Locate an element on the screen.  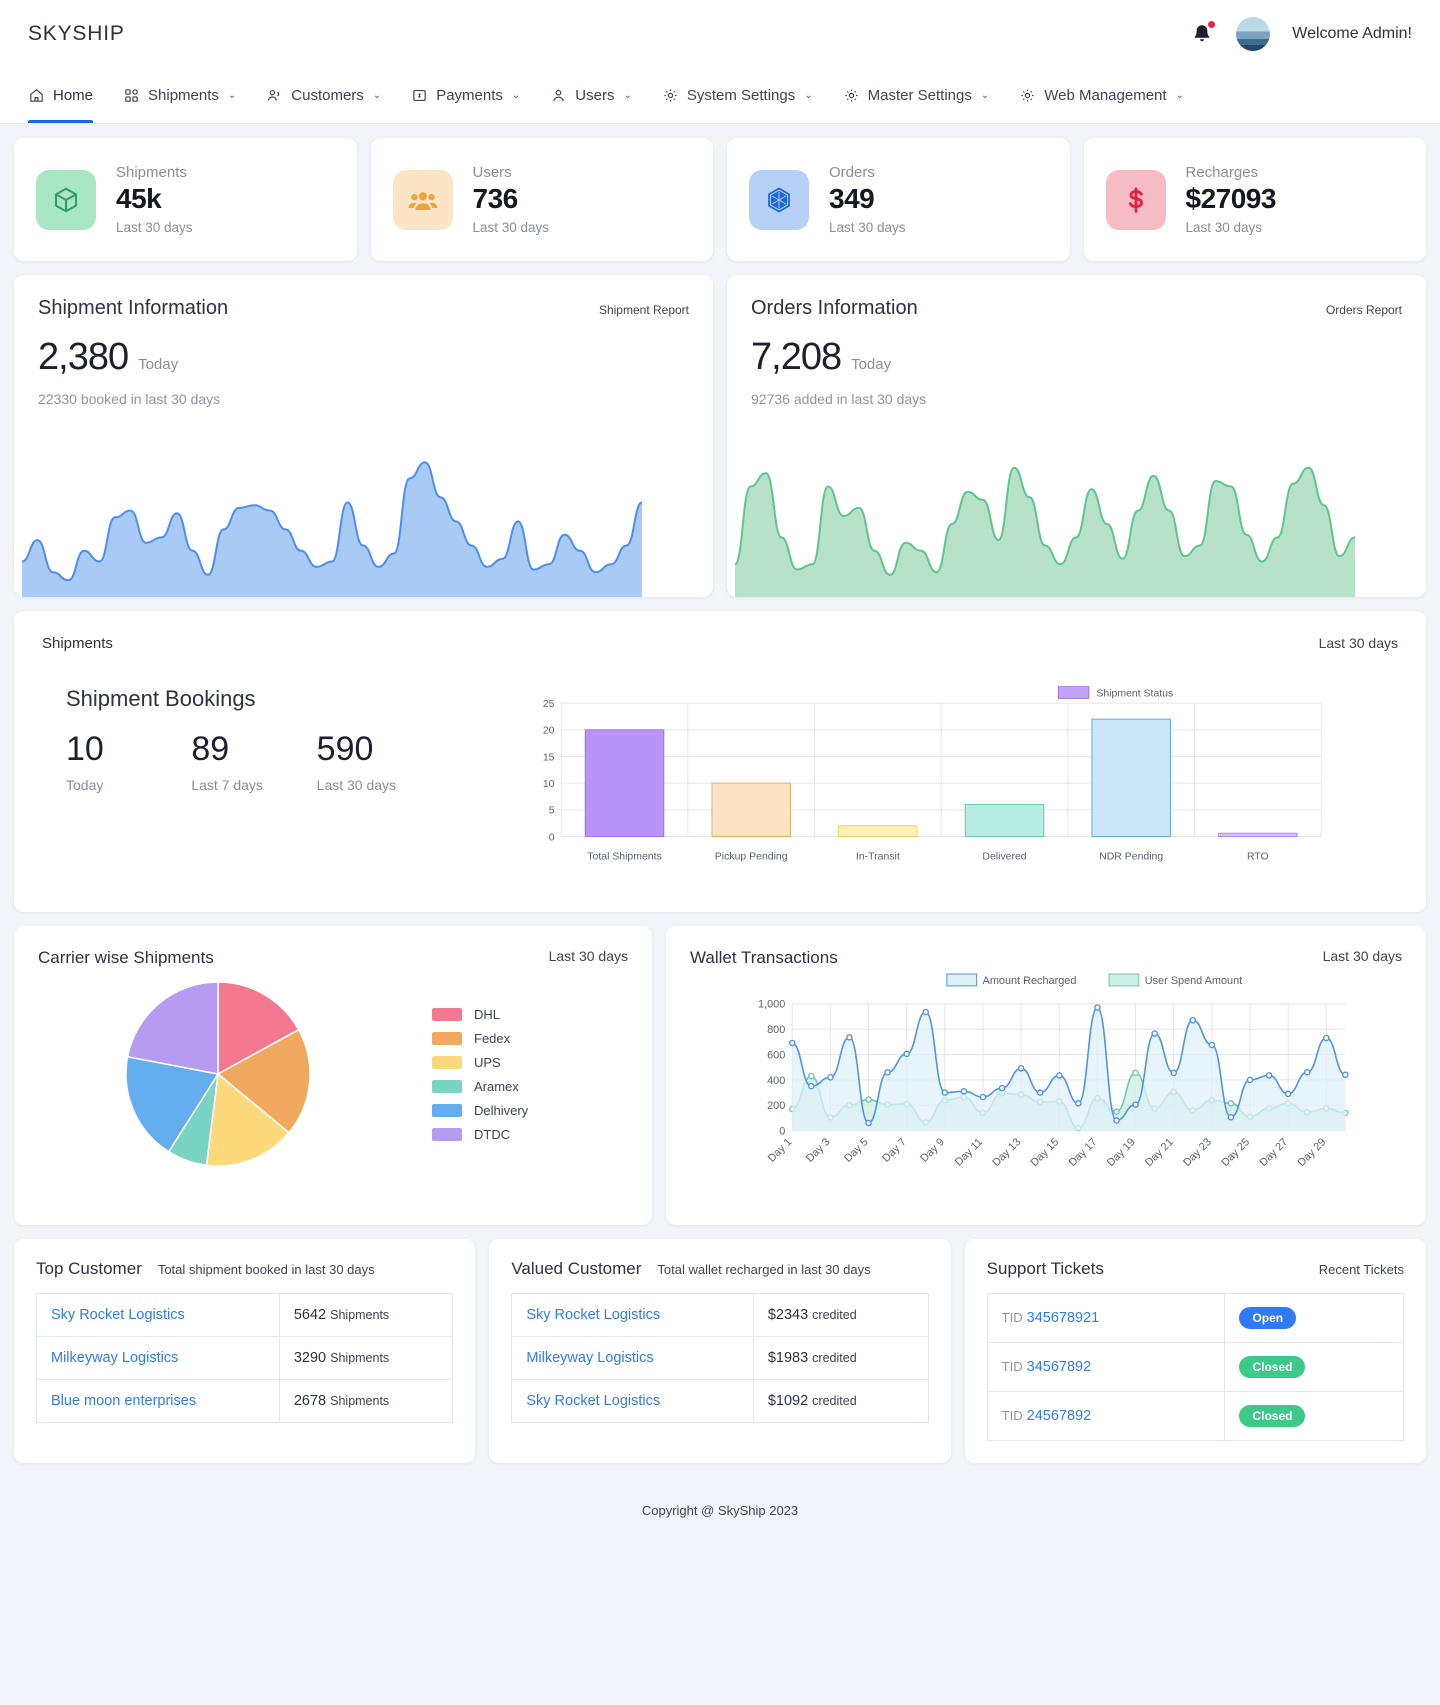
legend-item-ups: UPS is located at coordinates (480, 1062).